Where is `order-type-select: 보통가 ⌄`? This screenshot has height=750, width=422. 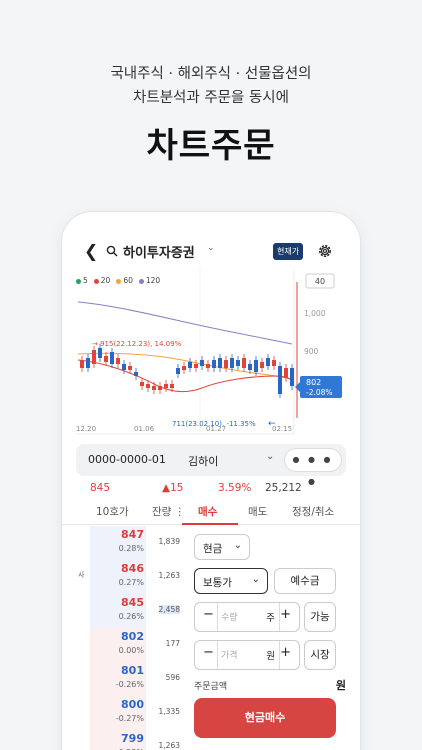
order-type-select: 보통가 ⌄ is located at coordinates (231, 581).